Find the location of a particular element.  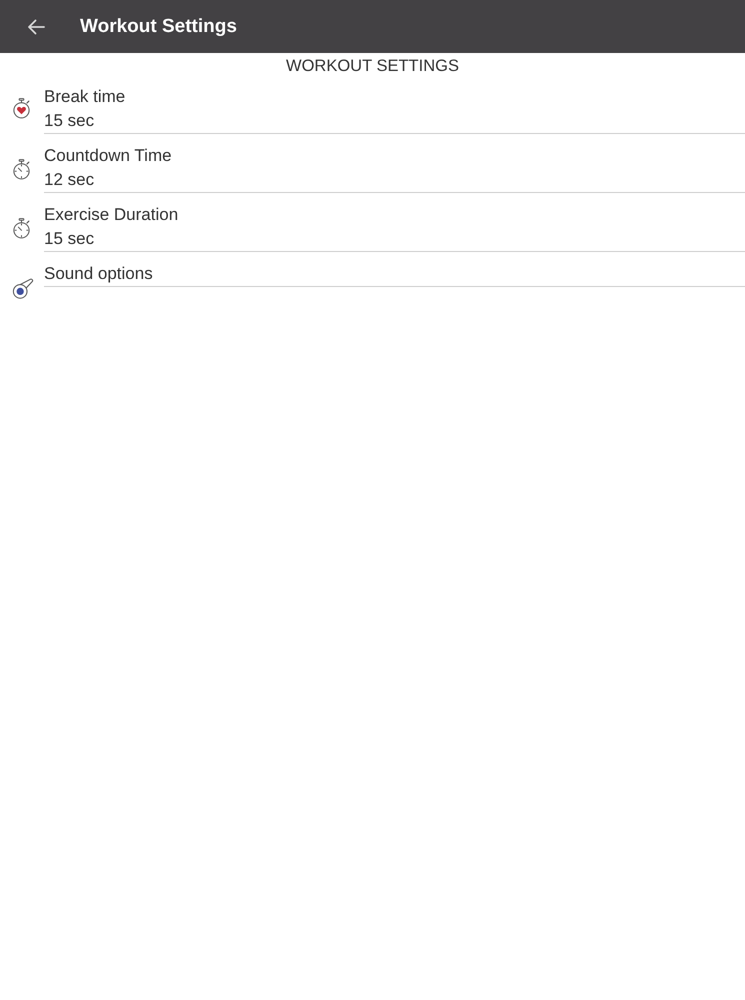

setting-item: Exercise Duration 15 sec is located at coordinates (394, 227).